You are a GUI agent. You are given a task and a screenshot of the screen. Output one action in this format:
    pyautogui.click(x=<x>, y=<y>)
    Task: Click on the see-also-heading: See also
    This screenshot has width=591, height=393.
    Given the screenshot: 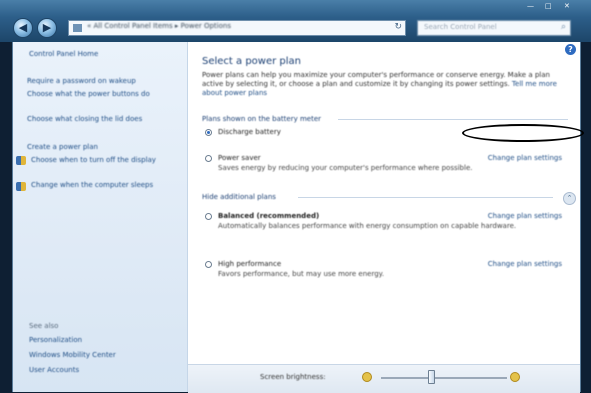 What is the action you would take?
    pyautogui.click(x=44, y=326)
    